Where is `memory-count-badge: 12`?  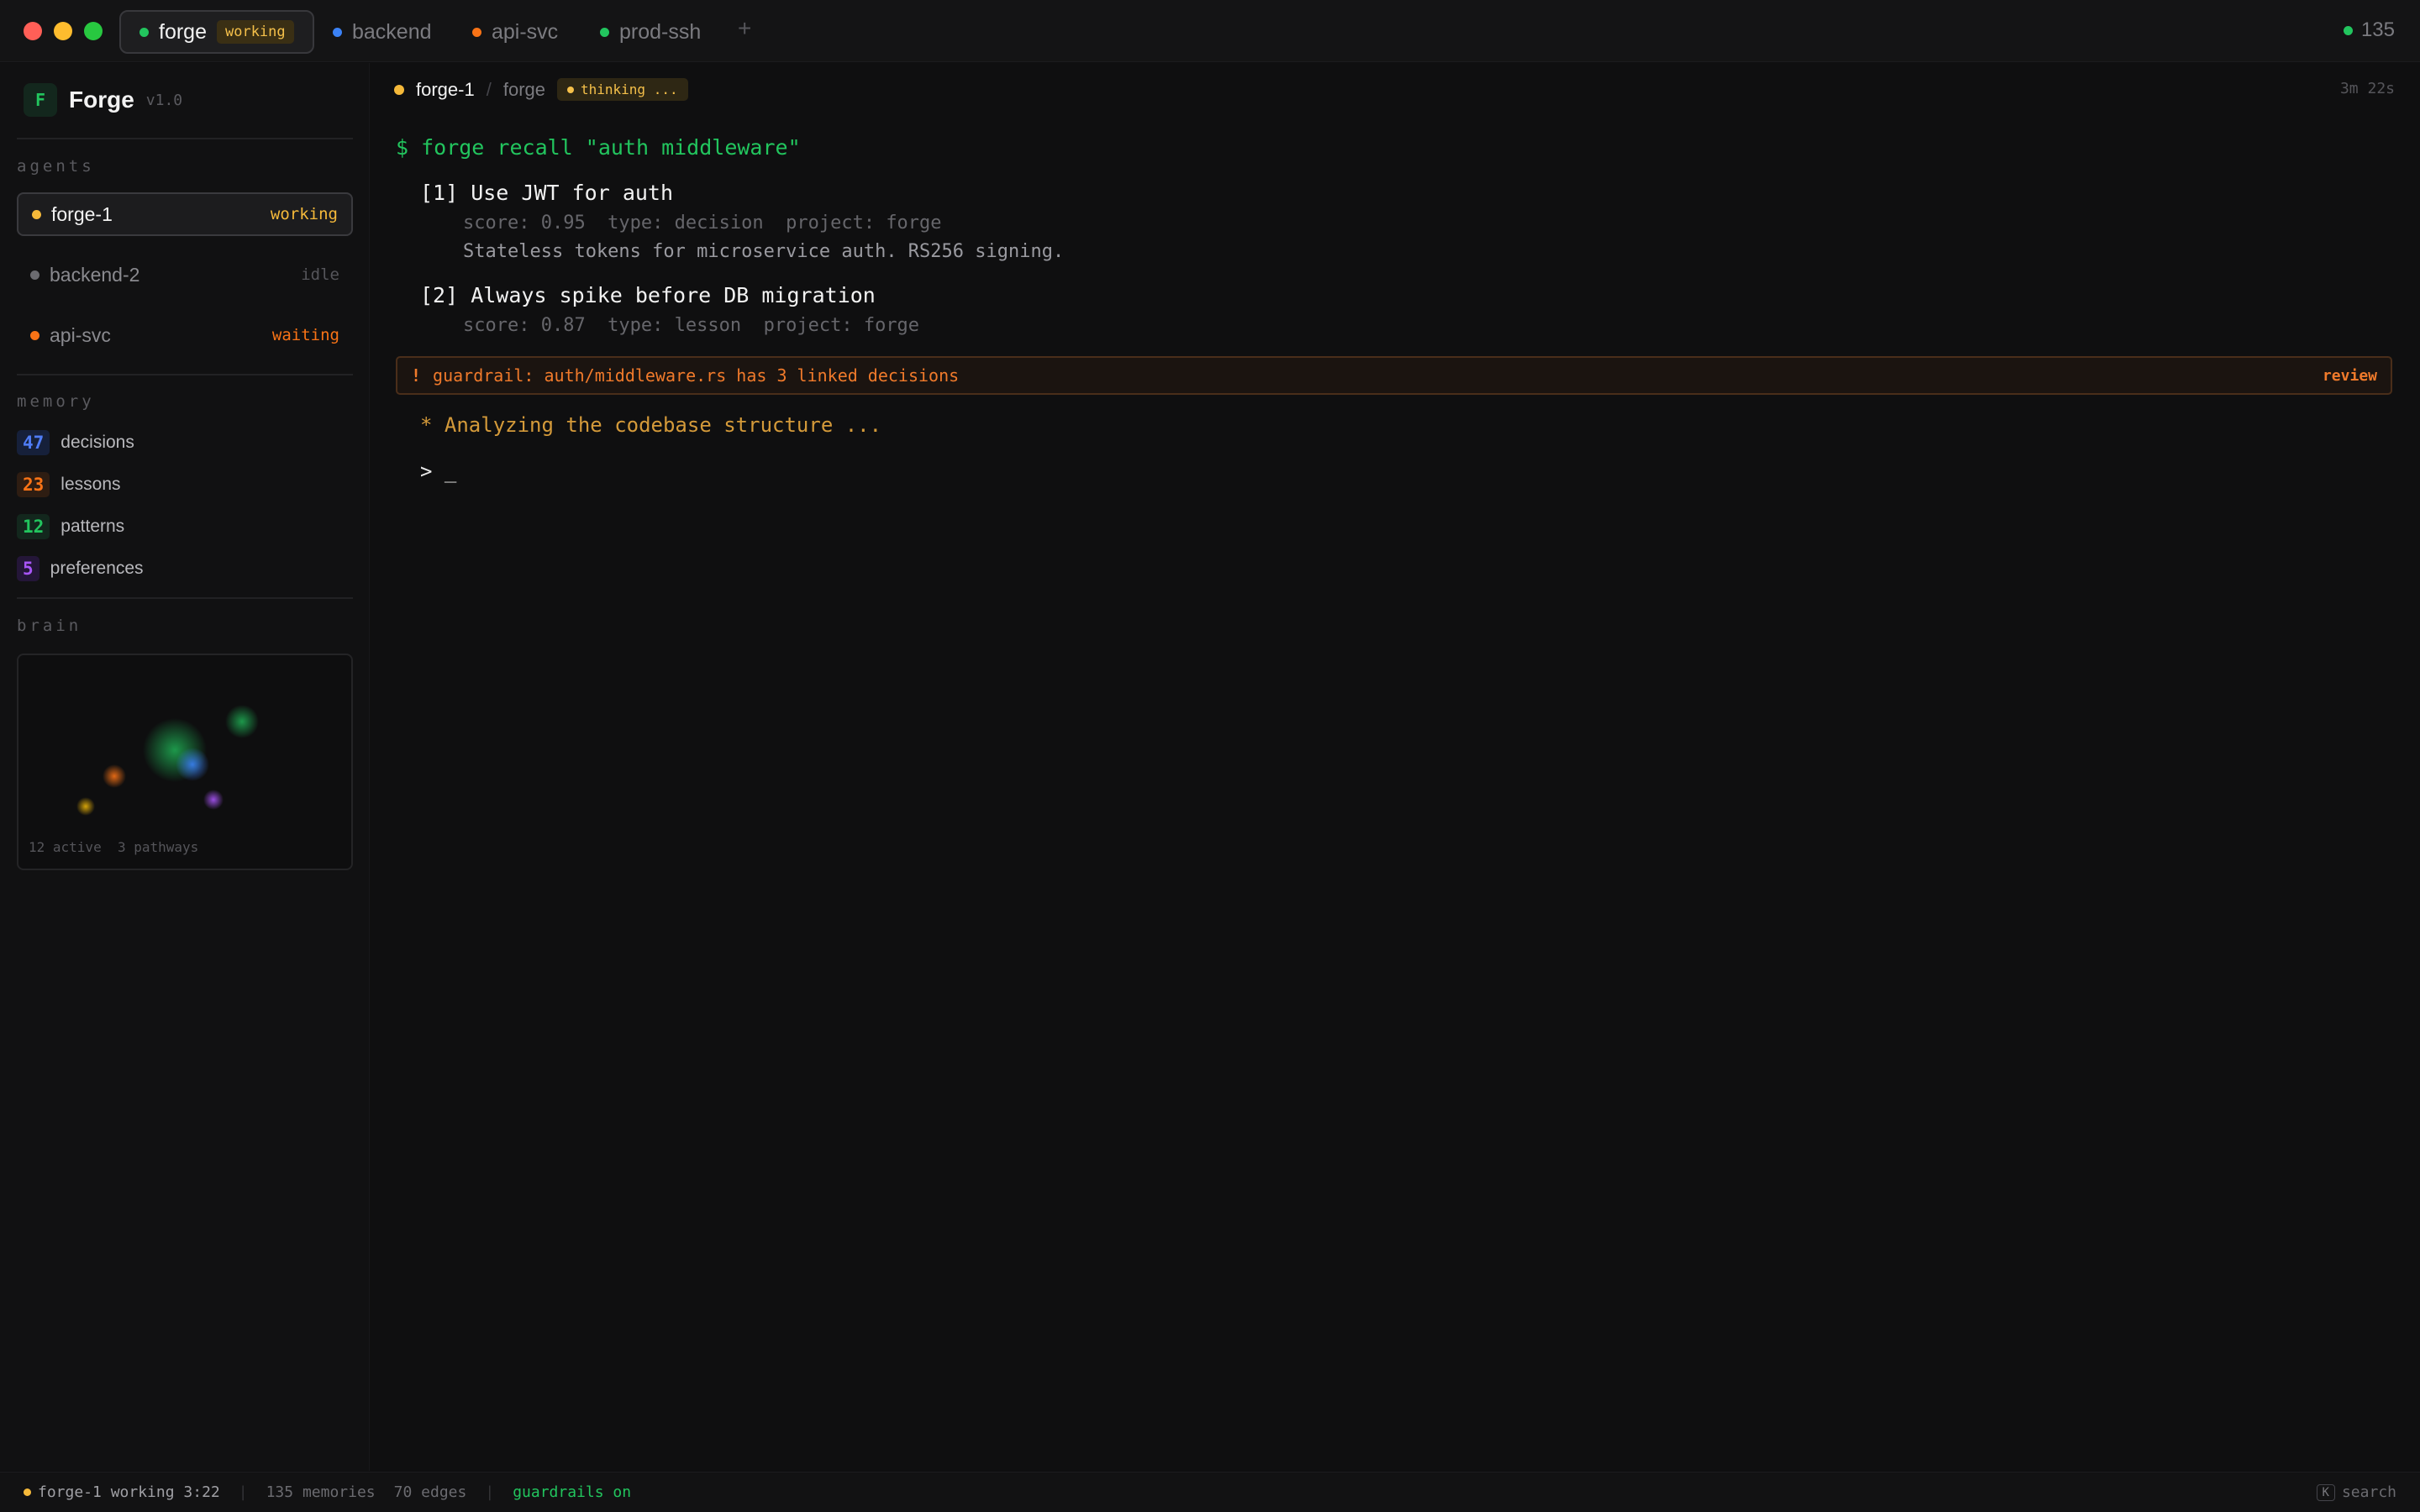
memory-count-badge: 12 is located at coordinates (34, 526).